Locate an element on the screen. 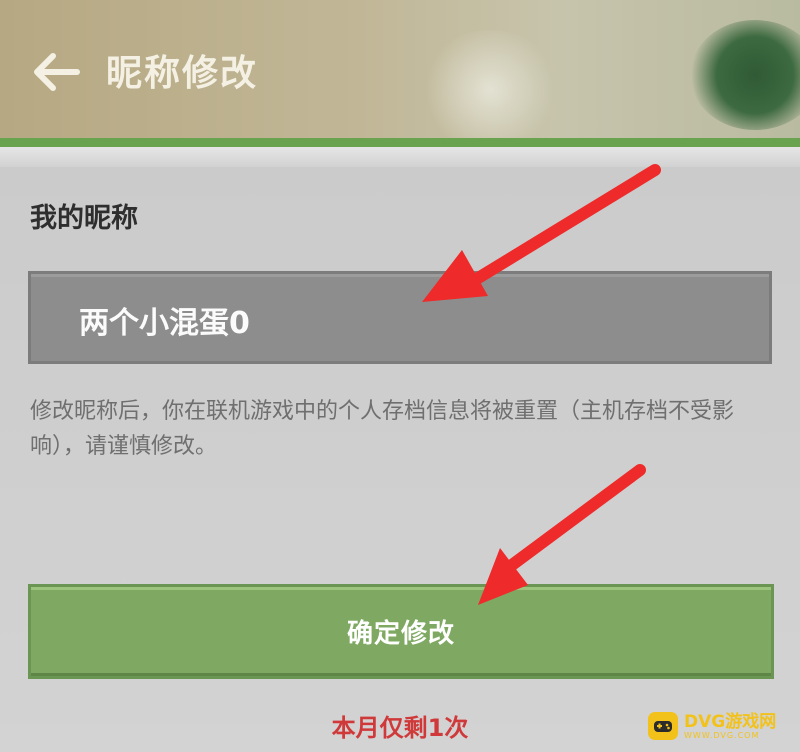  watermark-name: DVG游戏网 is located at coordinates (730, 721).